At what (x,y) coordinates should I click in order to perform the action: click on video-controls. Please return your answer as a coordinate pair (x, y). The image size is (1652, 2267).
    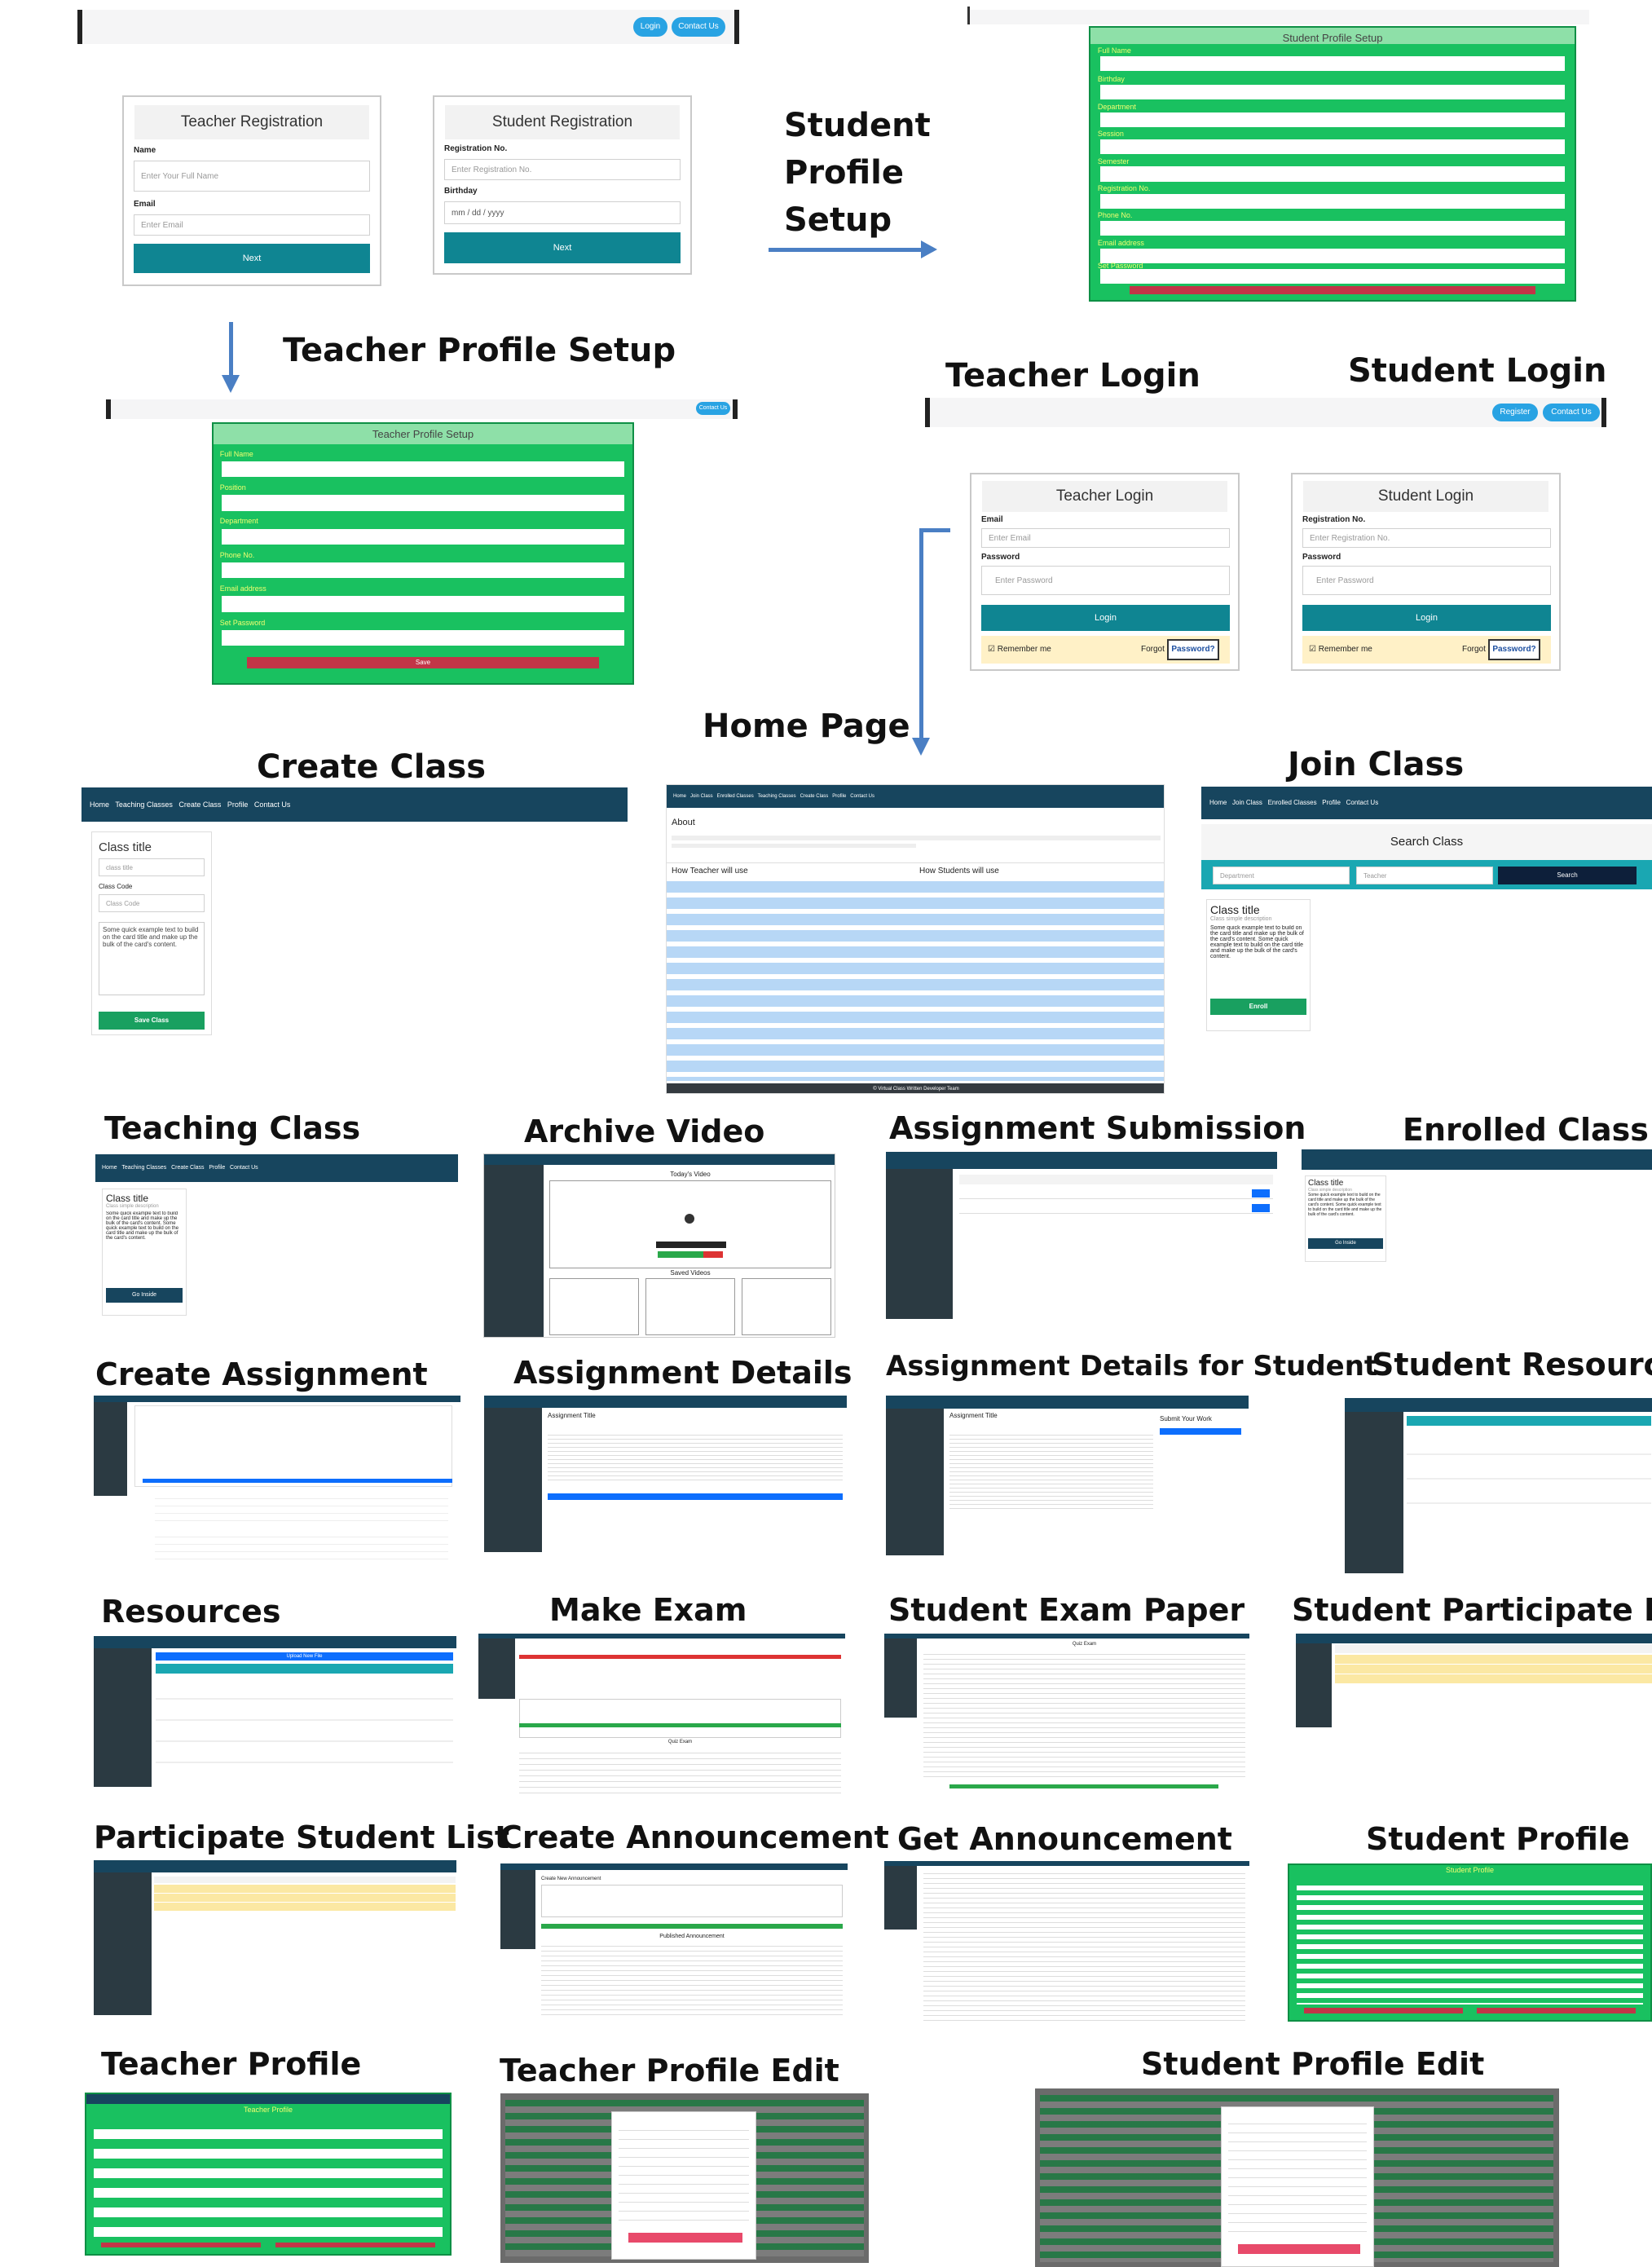
    Looking at the image, I should click on (691, 1245).